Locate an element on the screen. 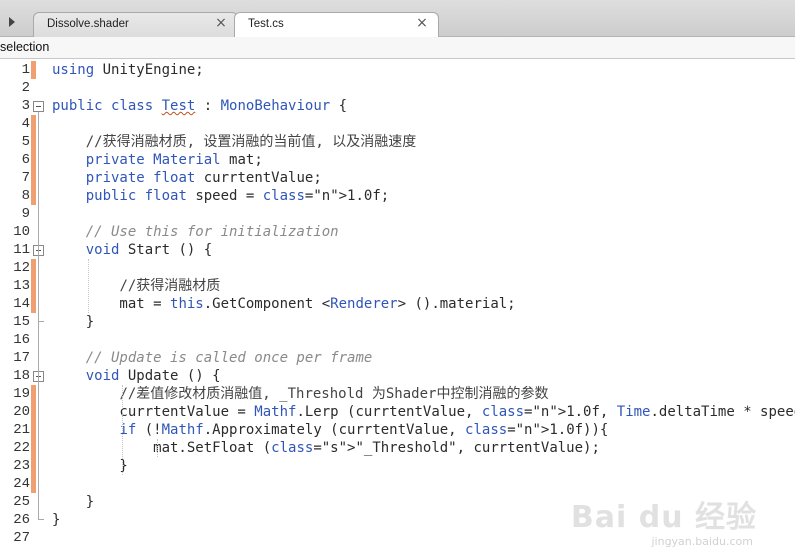  line-number: 9 is located at coordinates (25, 214).